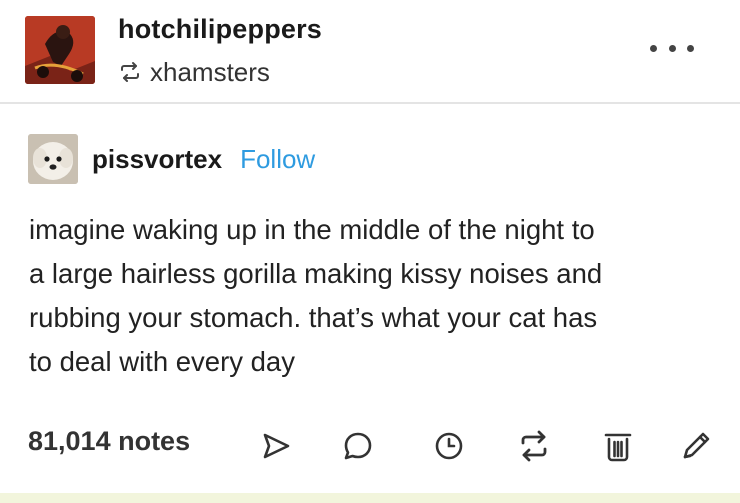  Describe the element at coordinates (60, 50) in the screenshot. I see `blog-avatar` at that location.